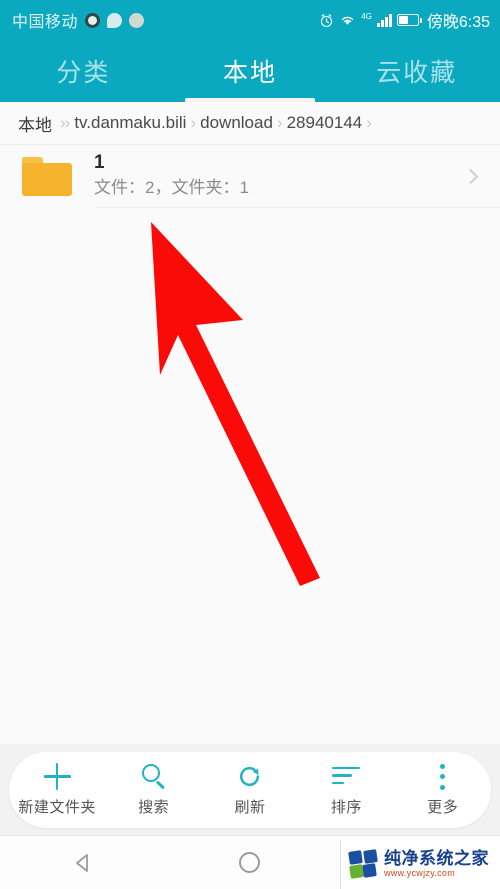  I want to click on refresh-button: 刷新, so click(250, 790).